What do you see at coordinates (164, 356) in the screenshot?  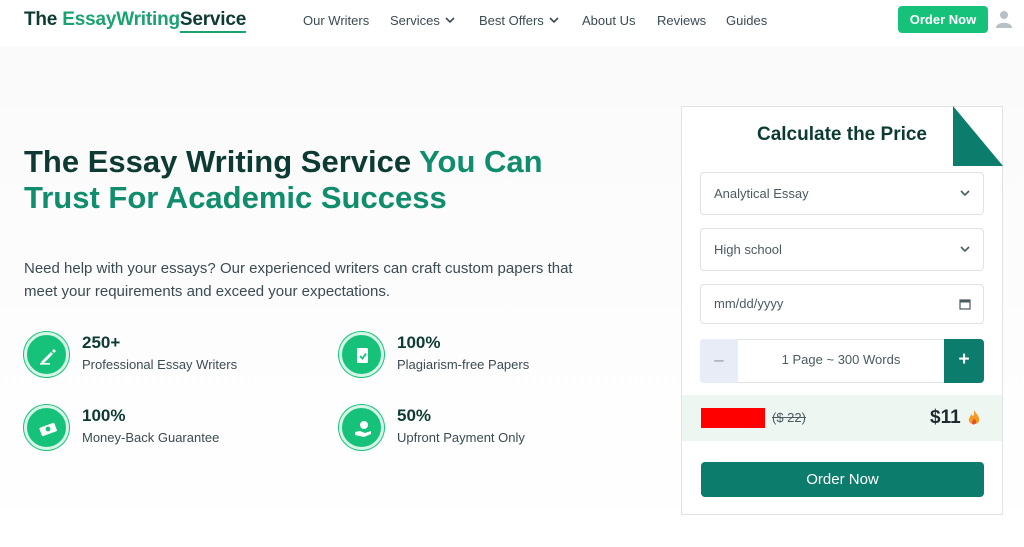 I see `feature-writers: 250+ Professional Essay Writers` at bounding box center [164, 356].